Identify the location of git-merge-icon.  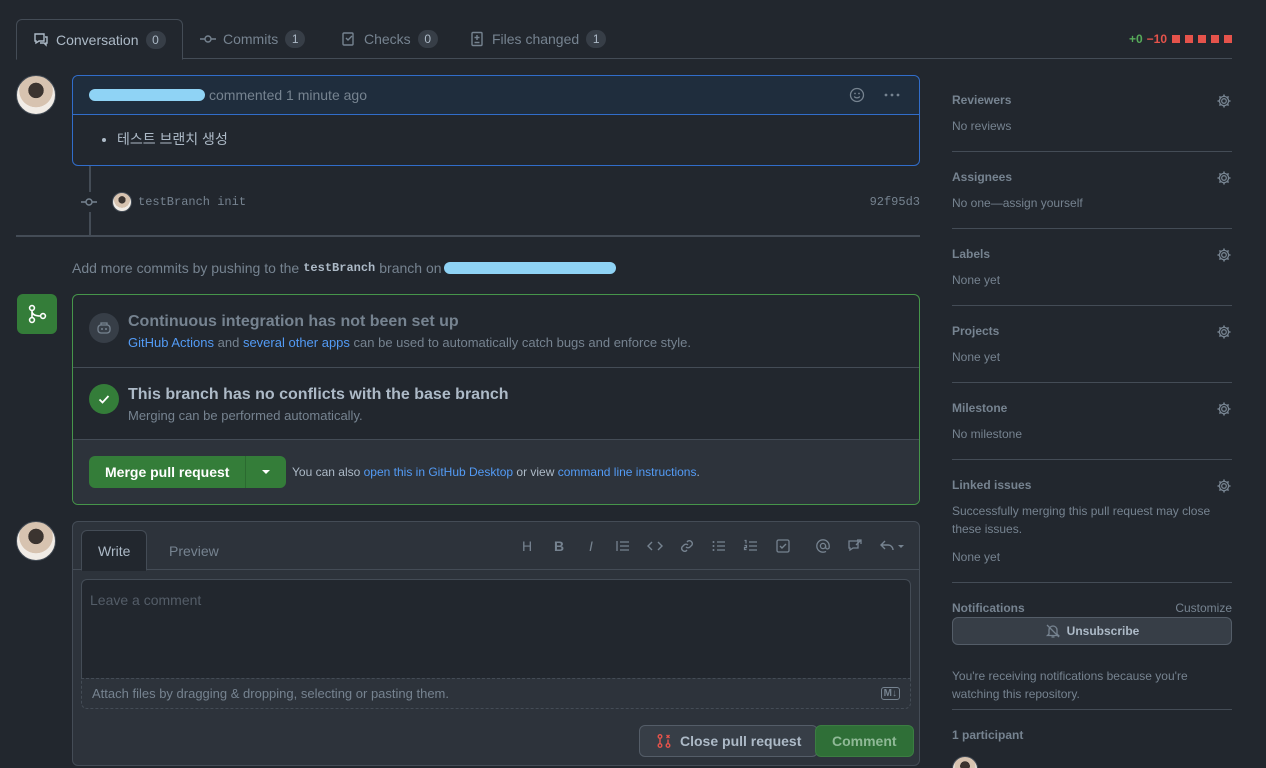
(37, 314).